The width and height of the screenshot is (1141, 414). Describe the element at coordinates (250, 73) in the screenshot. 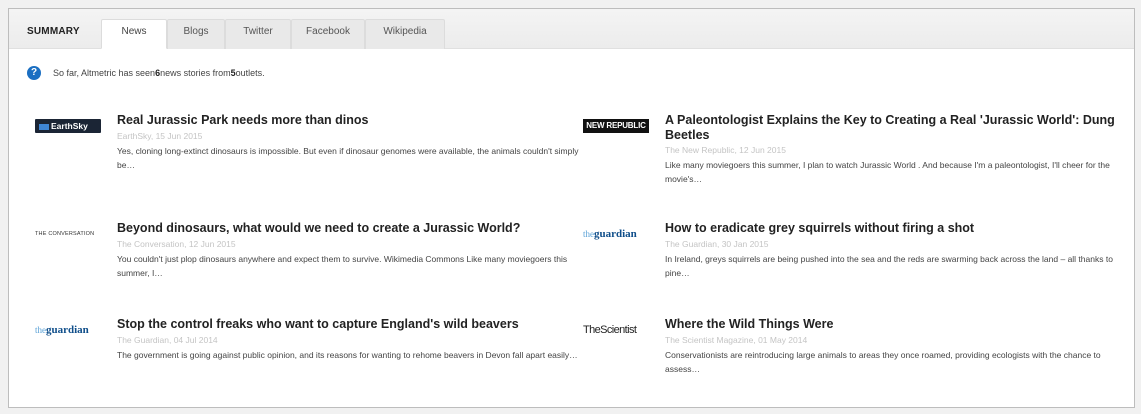

I see `info-suffix: outlets.` at that location.